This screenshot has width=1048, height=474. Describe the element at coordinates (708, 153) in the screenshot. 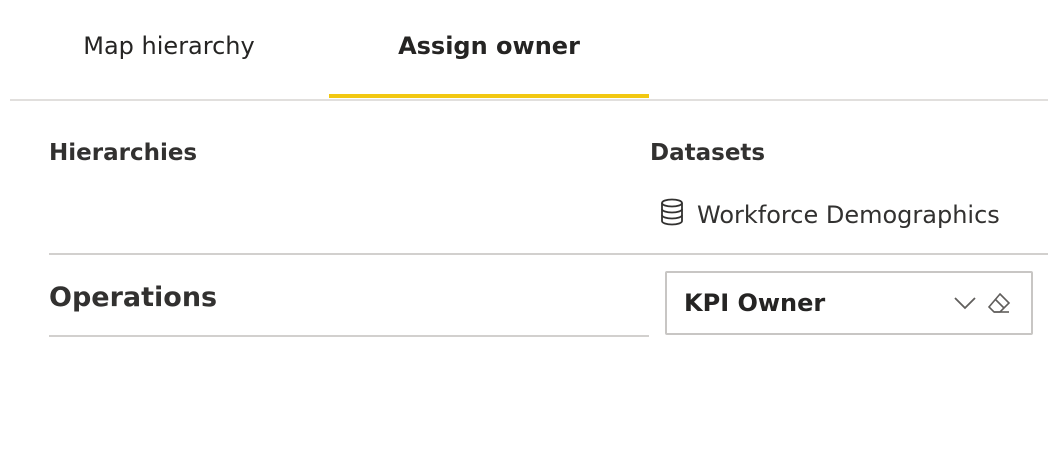

I see `datasets-header: Datasets` at that location.